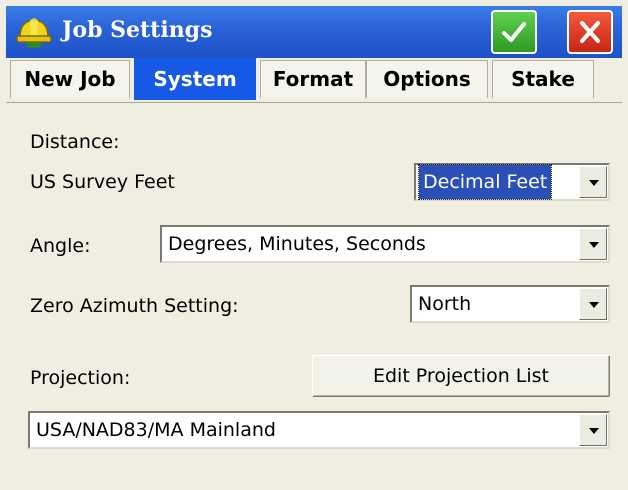 Image resolution: width=628 pixels, height=490 pixels. Describe the element at coordinates (297, 244) in the screenshot. I see `angle-value: Degrees, Minutes, Seconds` at that location.